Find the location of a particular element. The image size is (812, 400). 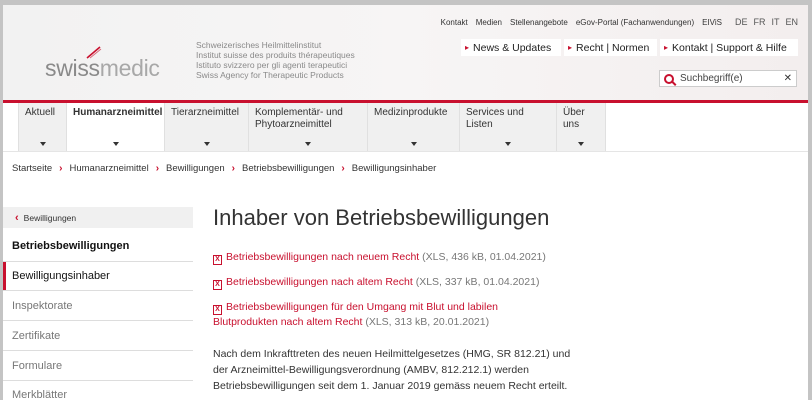

swissmedic-logo: swissmedic is located at coordinates (102, 68).